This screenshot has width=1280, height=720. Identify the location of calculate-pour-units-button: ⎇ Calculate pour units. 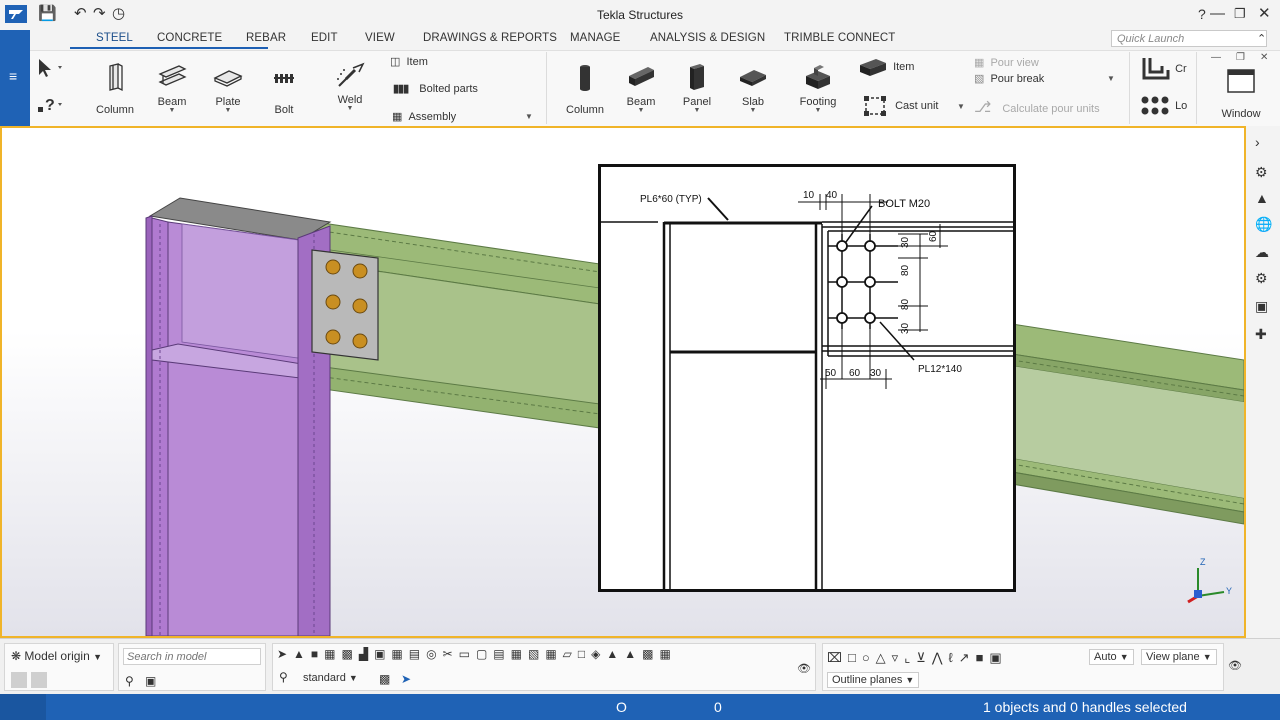
(1037, 107).